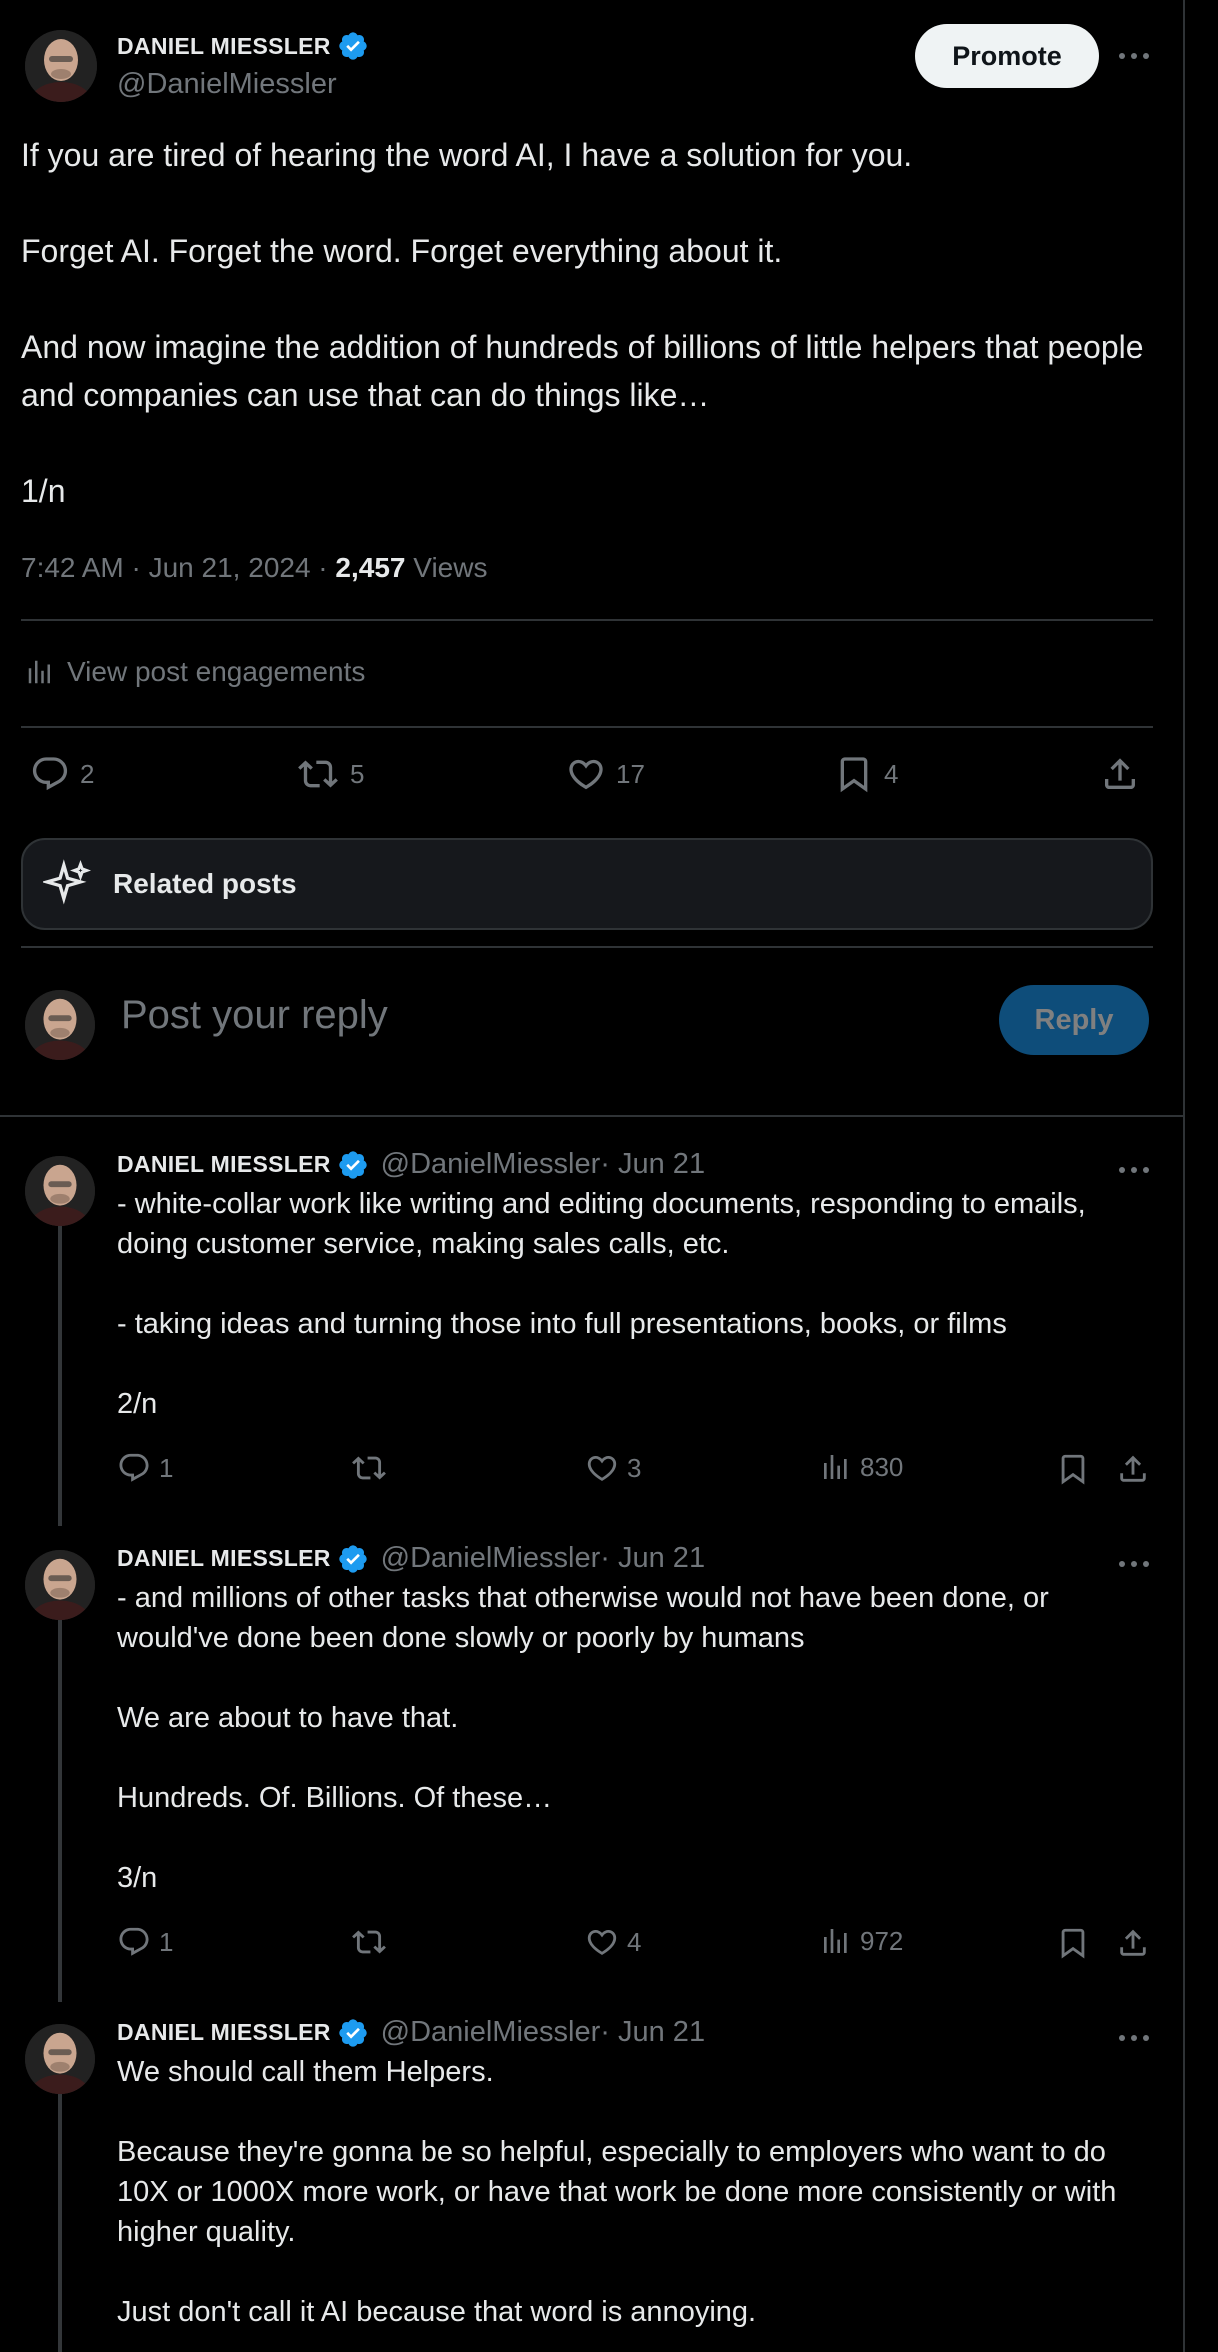  Describe the element at coordinates (605, 774) in the screenshot. I see `like-action: 17` at that location.